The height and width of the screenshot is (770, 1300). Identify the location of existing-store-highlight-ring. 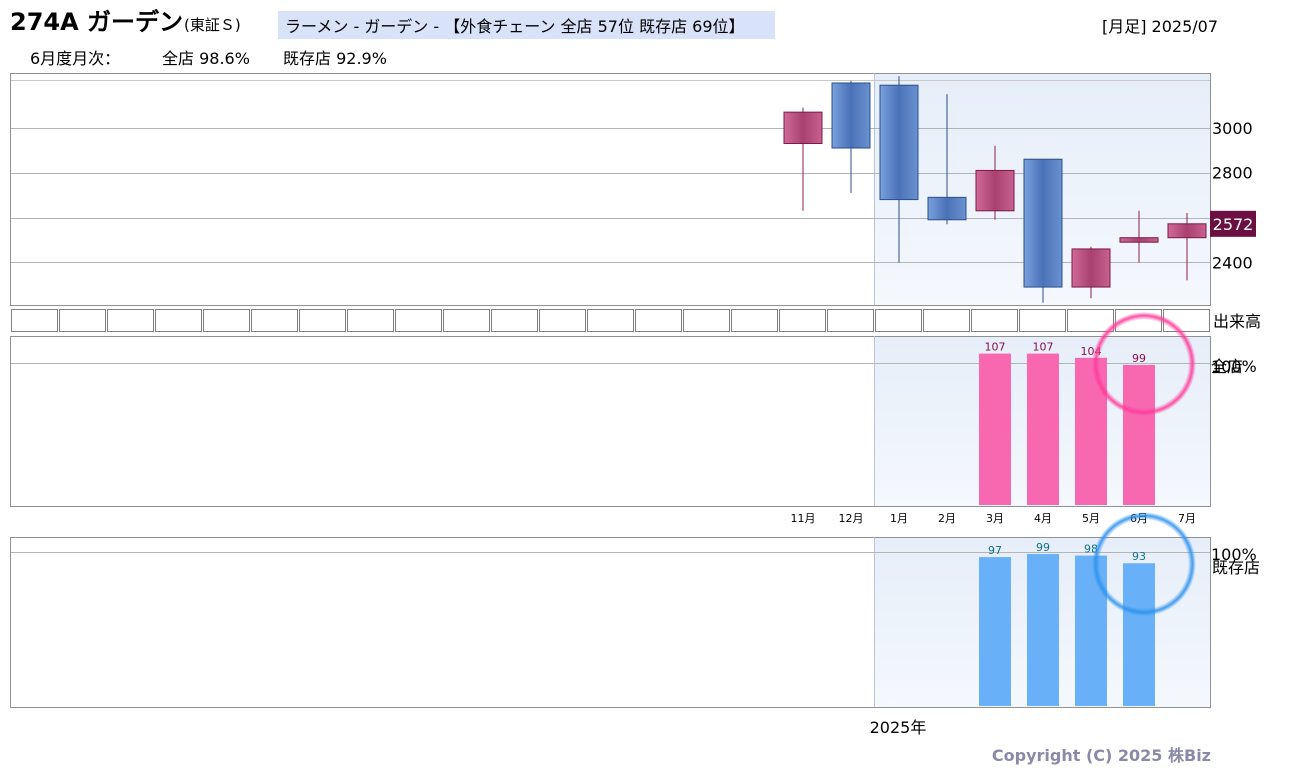
(1144, 564).